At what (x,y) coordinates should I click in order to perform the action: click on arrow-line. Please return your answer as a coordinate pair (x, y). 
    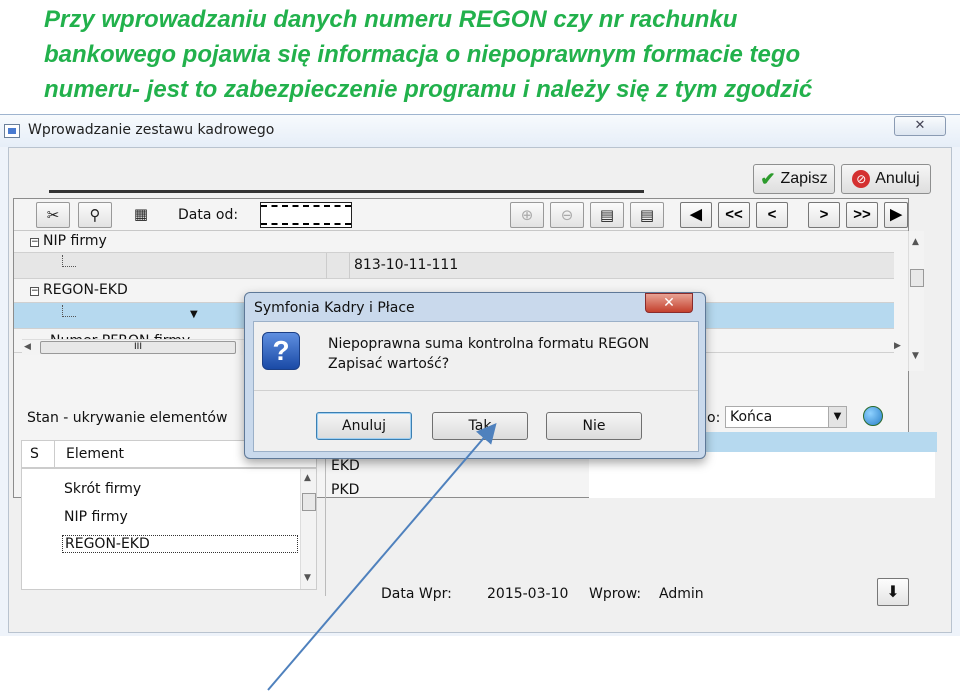
    Looking at the image, I should click on (382, 556).